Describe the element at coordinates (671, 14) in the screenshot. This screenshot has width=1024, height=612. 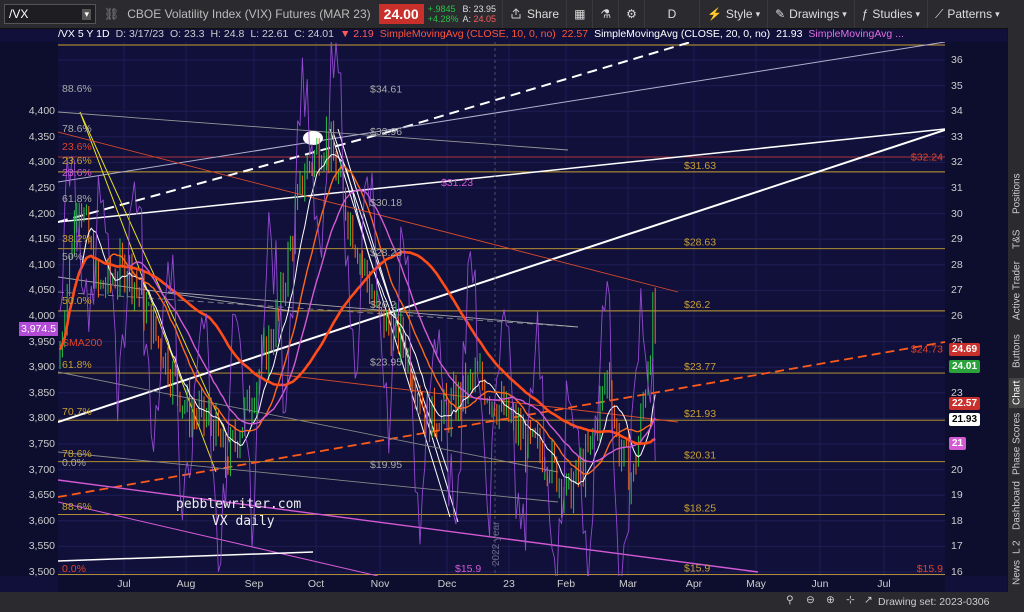
I see `interval-button: D` at that location.